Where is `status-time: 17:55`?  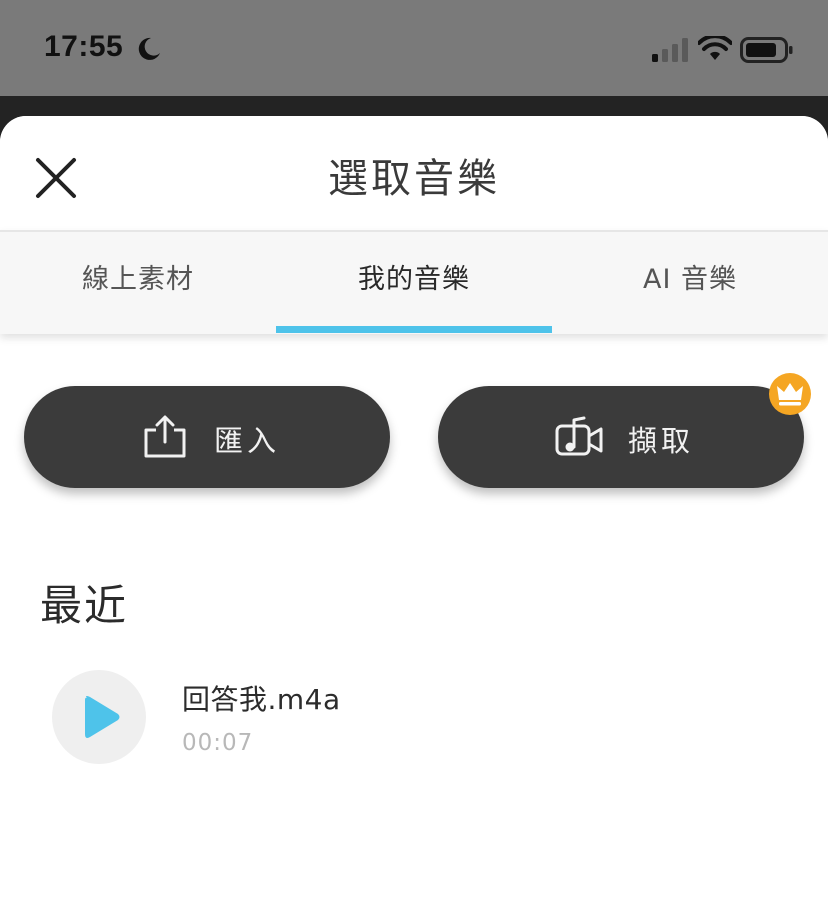
status-time: 17:55 is located at coordinates (84, 46).